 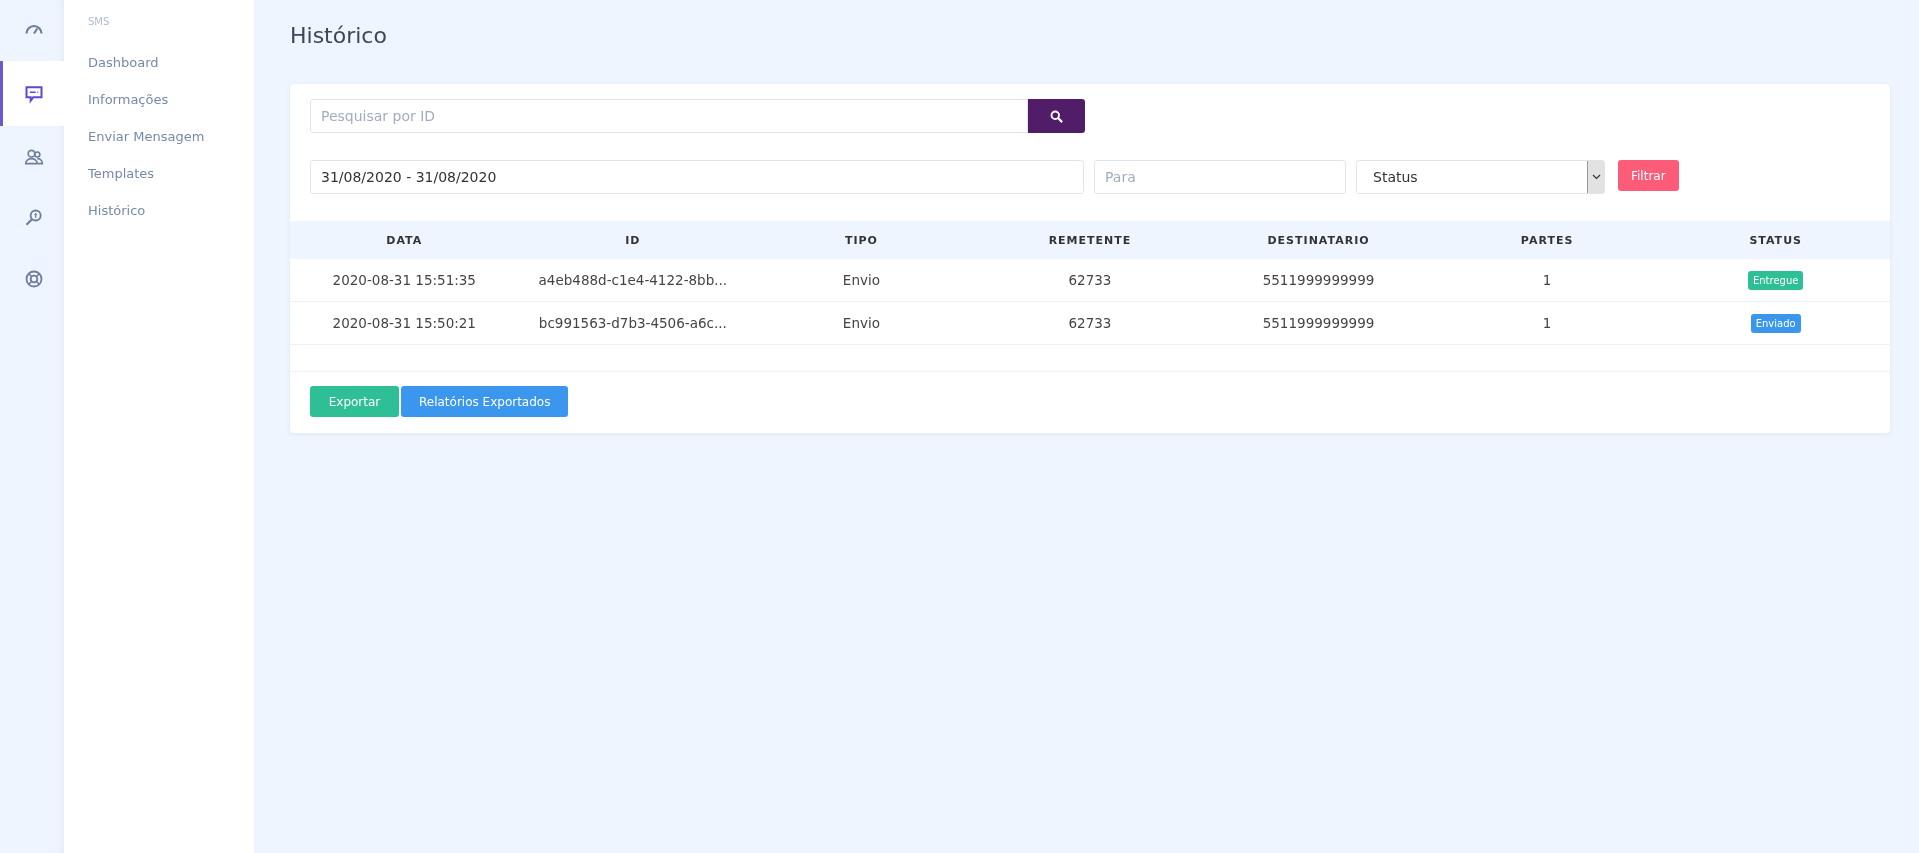 What do you see at coordinates (1648, 175) in the screenshot?
I see `filter-button: Filtrar` at bounding box center [1648, 175].